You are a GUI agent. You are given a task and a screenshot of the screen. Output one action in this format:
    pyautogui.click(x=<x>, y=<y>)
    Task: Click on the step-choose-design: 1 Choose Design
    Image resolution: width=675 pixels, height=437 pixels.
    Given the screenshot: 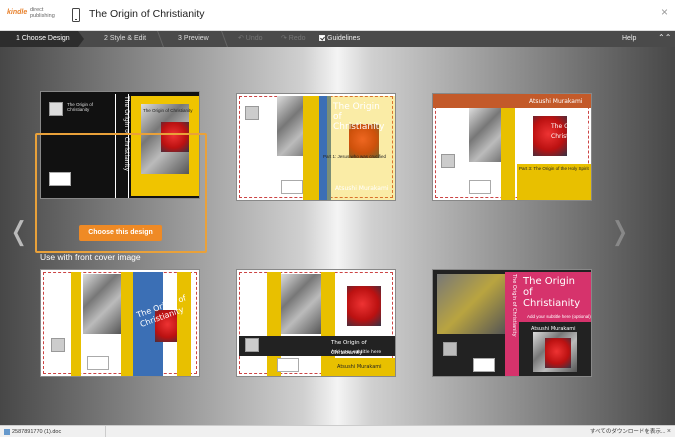 What is the action you would take?
    pyautogui.click(x=39, y=39)
    